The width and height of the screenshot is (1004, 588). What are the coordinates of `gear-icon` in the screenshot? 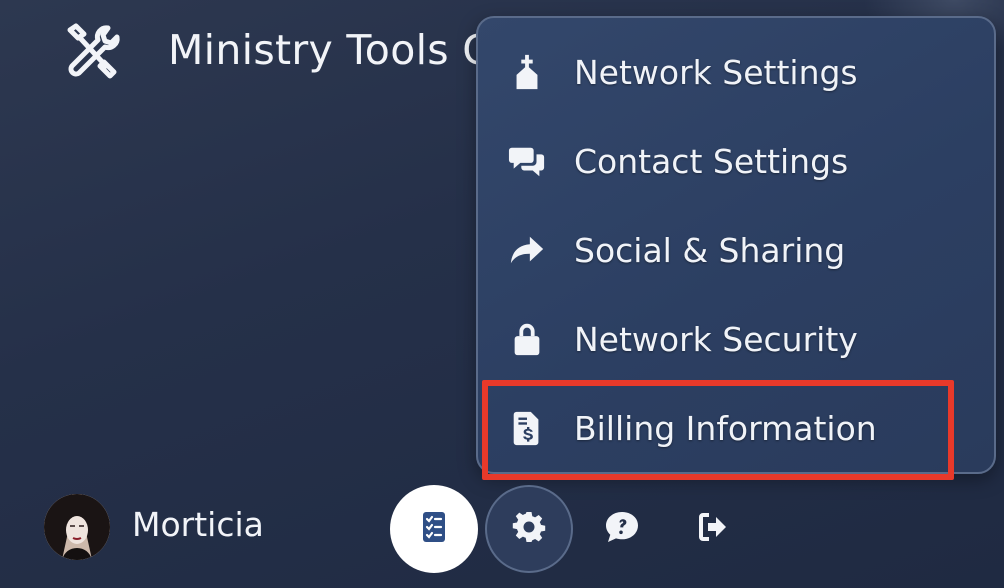 It's located at (529, 529).